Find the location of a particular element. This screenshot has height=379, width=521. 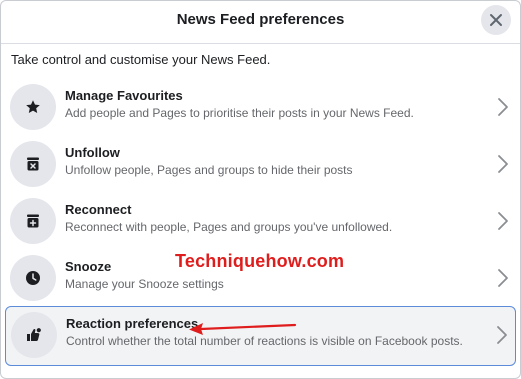

item-title: Reconnect is located at coordinates (98, 209).